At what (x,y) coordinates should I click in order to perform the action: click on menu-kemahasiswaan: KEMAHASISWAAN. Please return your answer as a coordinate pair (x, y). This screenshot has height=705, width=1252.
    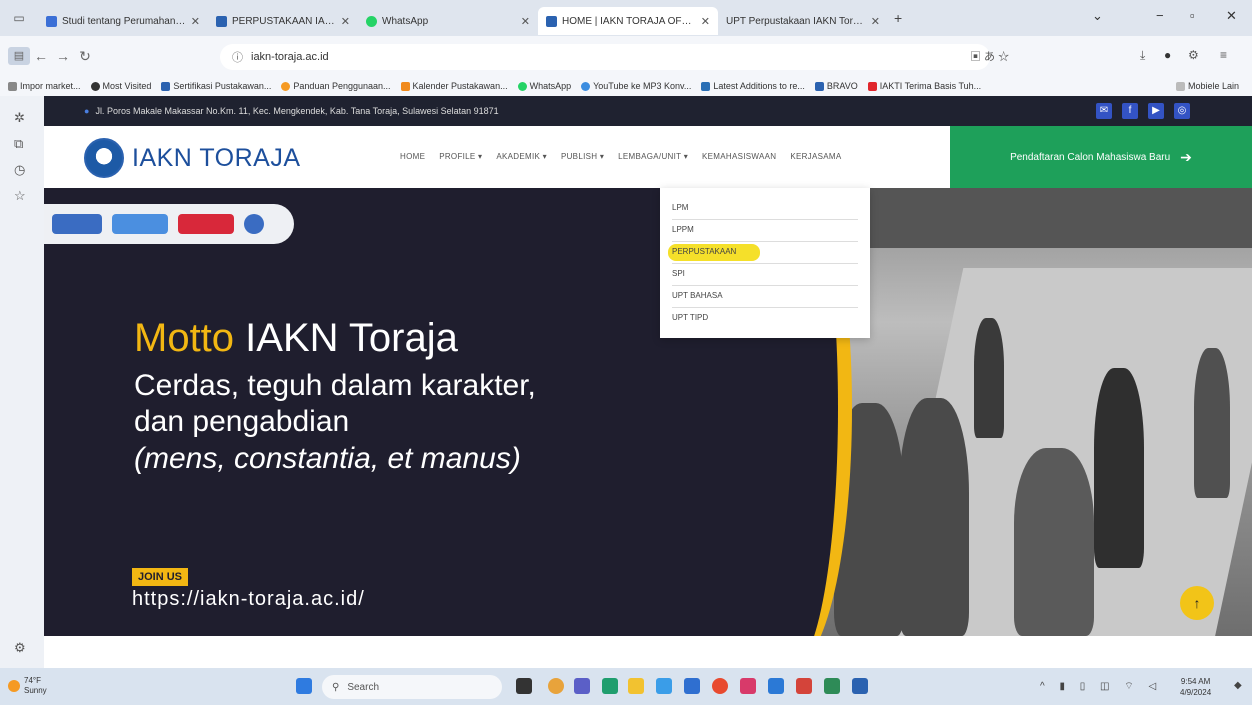
    Looking at the image, I should click on (739, 156).